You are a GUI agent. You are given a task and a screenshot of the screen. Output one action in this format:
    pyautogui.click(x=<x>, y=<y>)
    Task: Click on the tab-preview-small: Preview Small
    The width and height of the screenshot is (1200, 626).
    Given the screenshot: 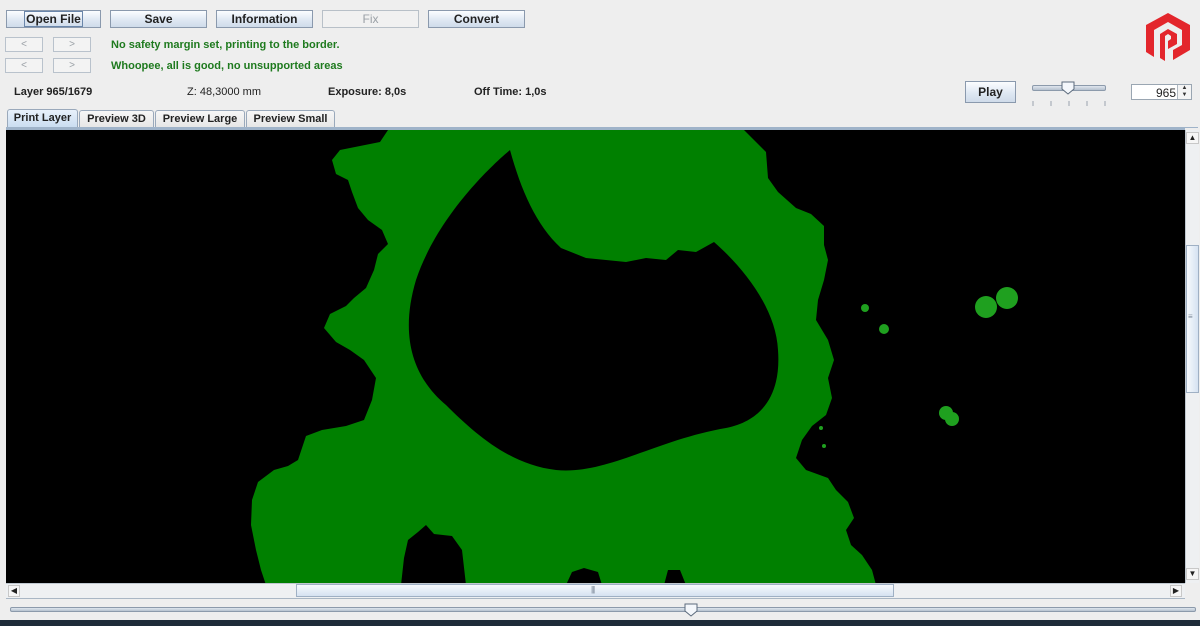 What is the action you would take?
    pyautogui.click(x=290, y=119)
    